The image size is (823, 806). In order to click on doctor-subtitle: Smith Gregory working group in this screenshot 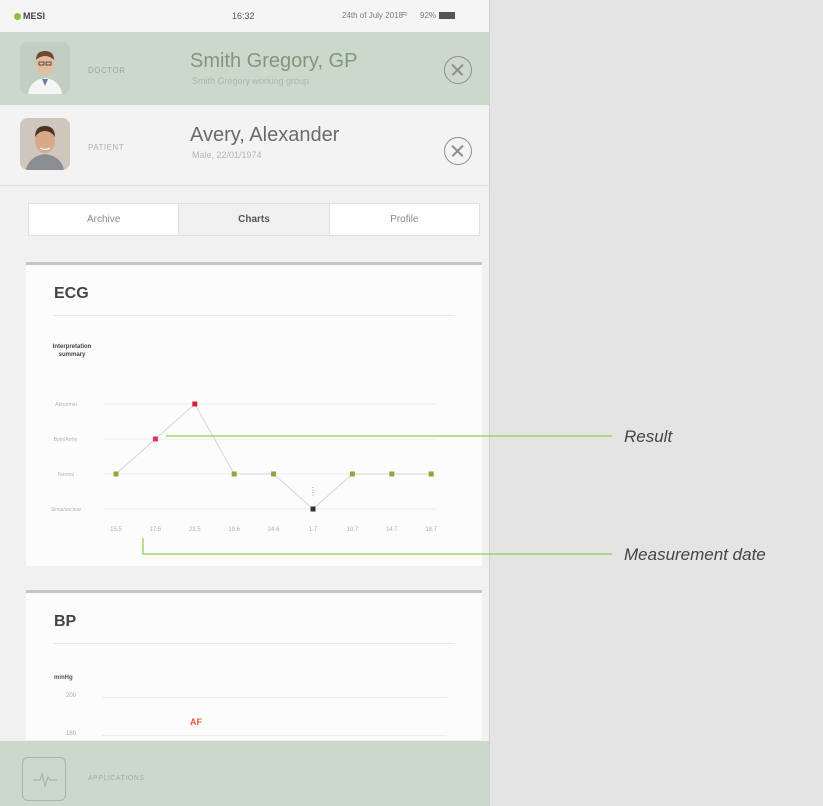, I will do `click(251, 81)`.